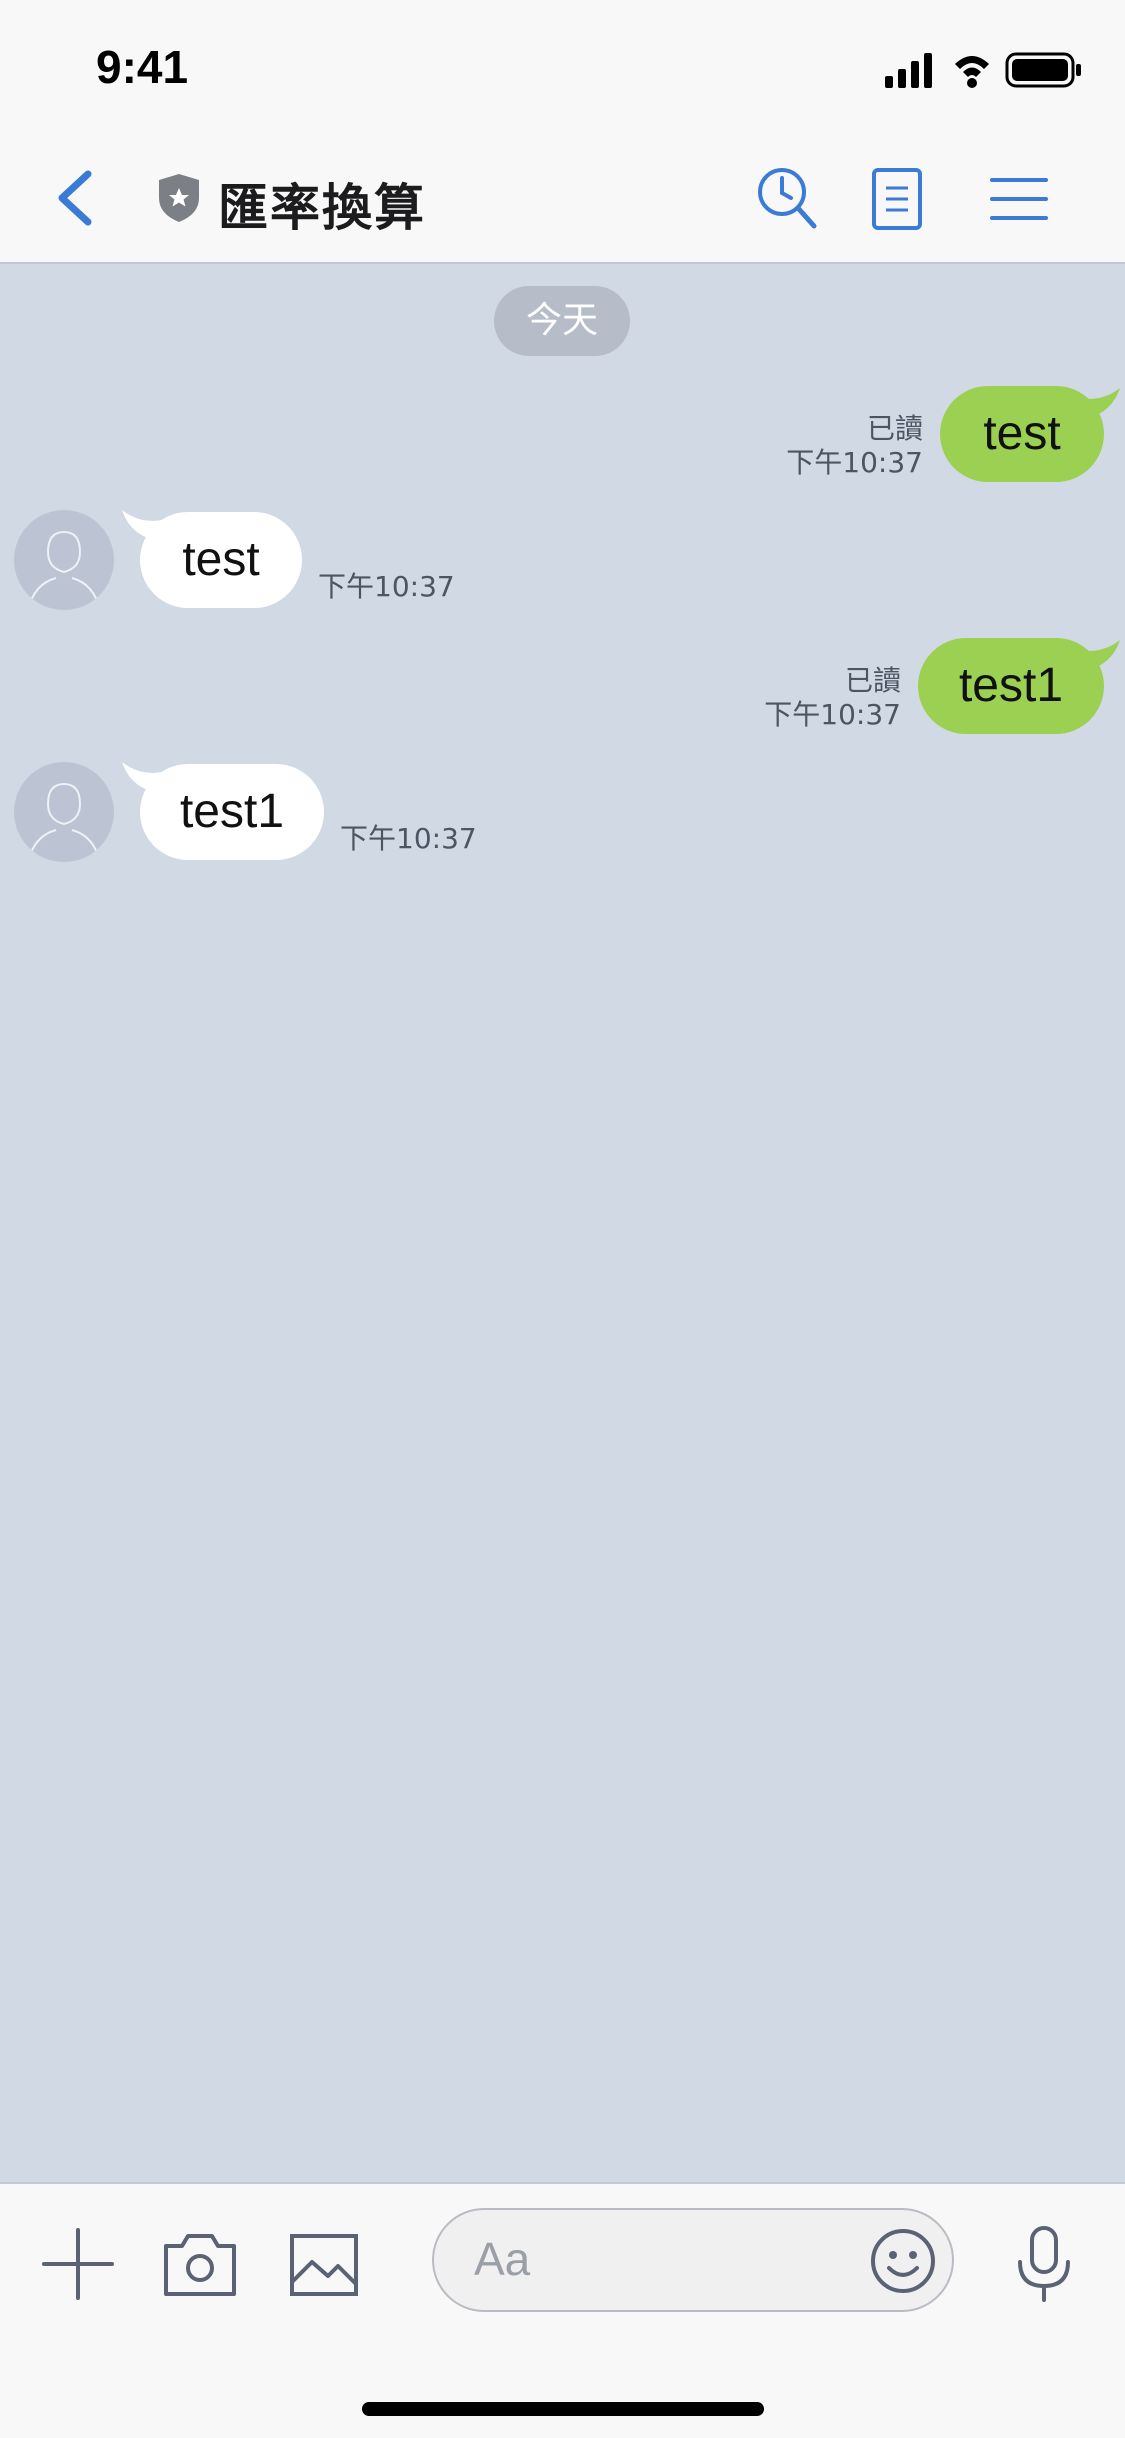 Image resolution: width=1125 pixels, height=2438 pixels. What do you see at coordinates (1044, 2264) in the screenshot?
I see `mic-icon` at bounding box center [1044, 2264].